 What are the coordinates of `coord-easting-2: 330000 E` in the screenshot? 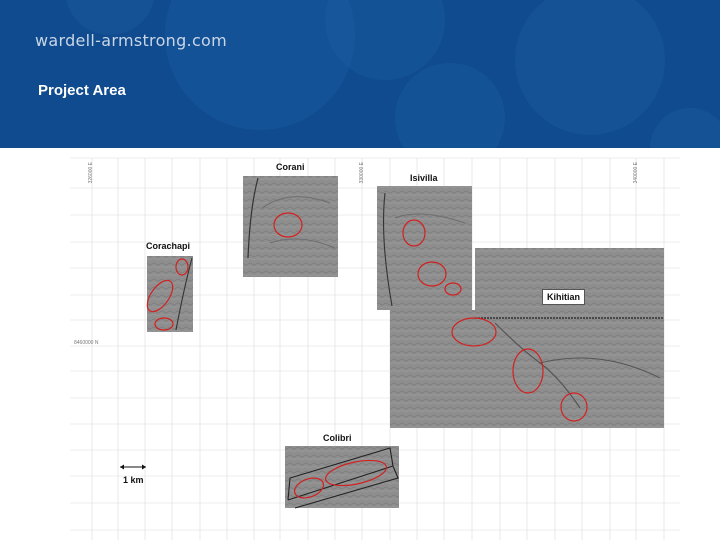 It's located at (362, 173).